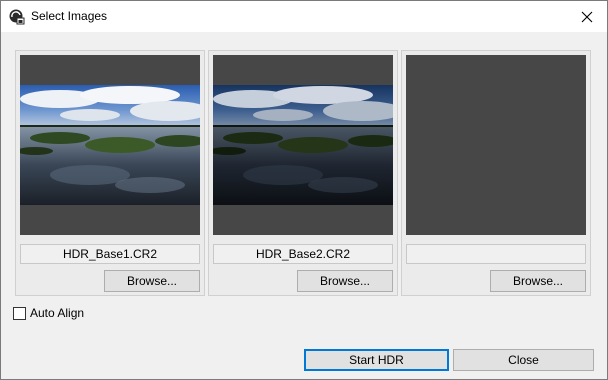 Image resolution: width=608 pixels, height=380 pixels. I want to click on start-hdr-button: Start HDR, so click(376, 360).